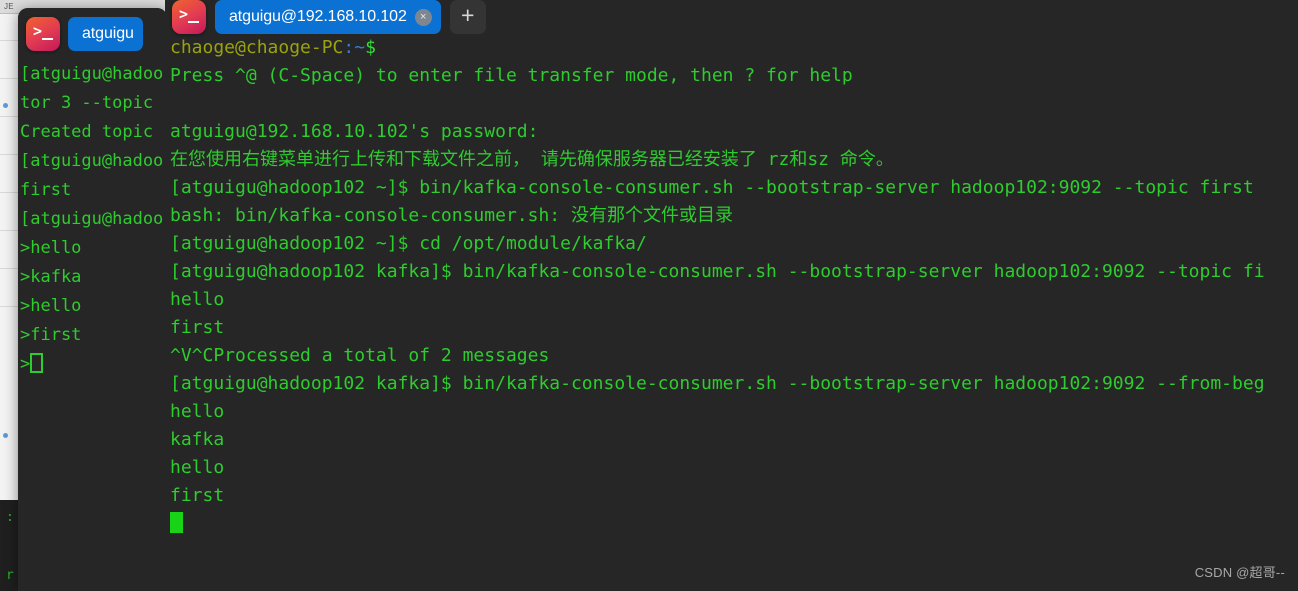 This screenshot has width=1298, height=591. I want to click on terminal-line: ^V^CProcessed a total of 2 messages, so click(360, 355).